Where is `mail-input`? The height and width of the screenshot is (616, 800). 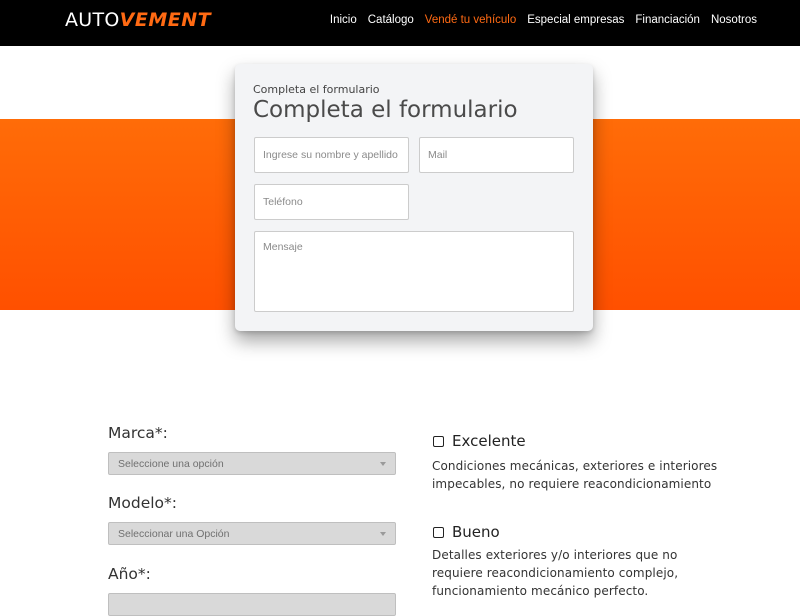
mail-input is located at coordinates (496, 155).